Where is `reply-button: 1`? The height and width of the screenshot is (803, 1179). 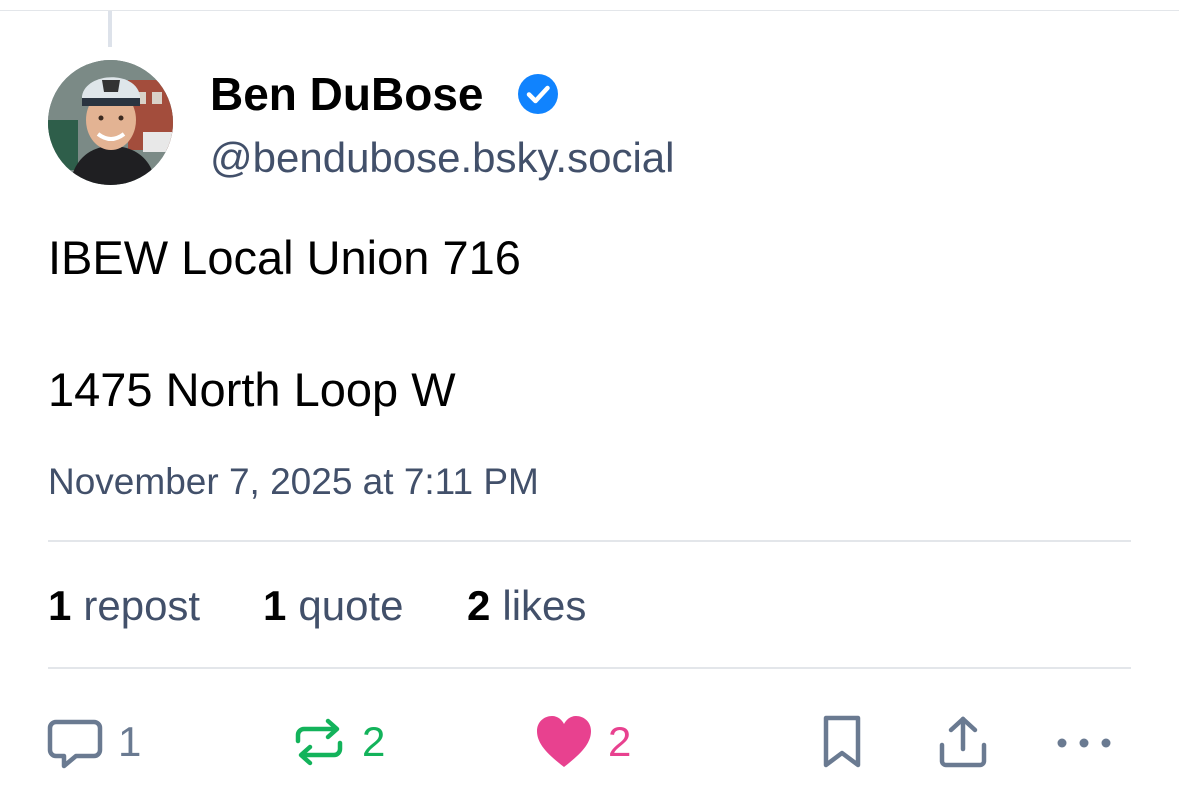
reply-button: 1 is located at coordinates (93, 742).